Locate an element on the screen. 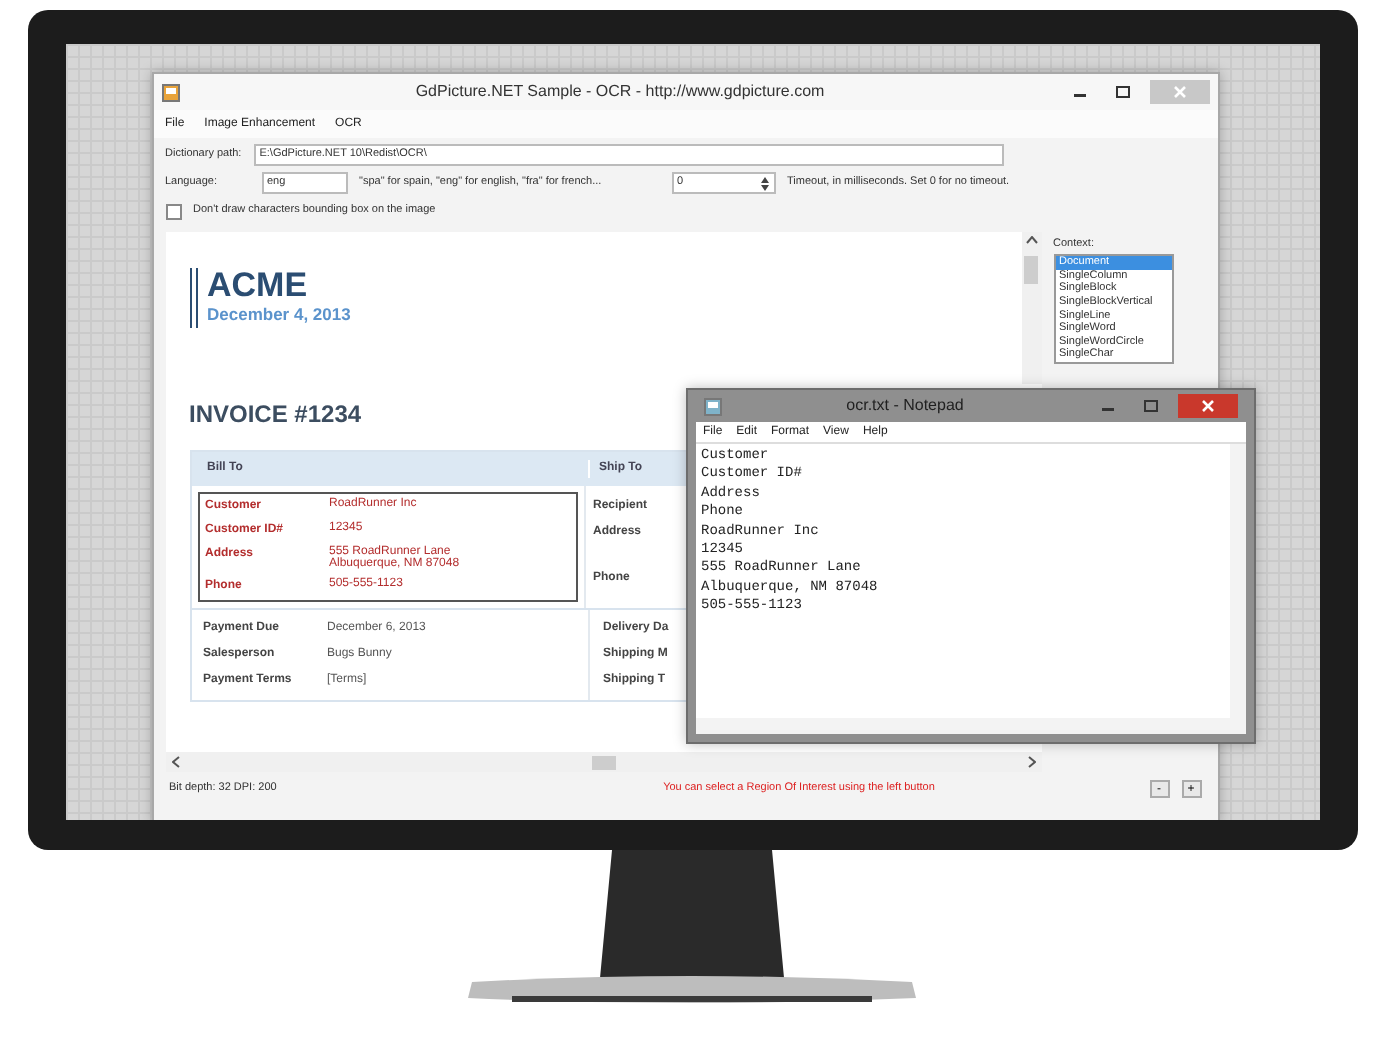 This screenshot has width=1384, height=1064. scroll-up-icon is located at coordinates (1031, 240).